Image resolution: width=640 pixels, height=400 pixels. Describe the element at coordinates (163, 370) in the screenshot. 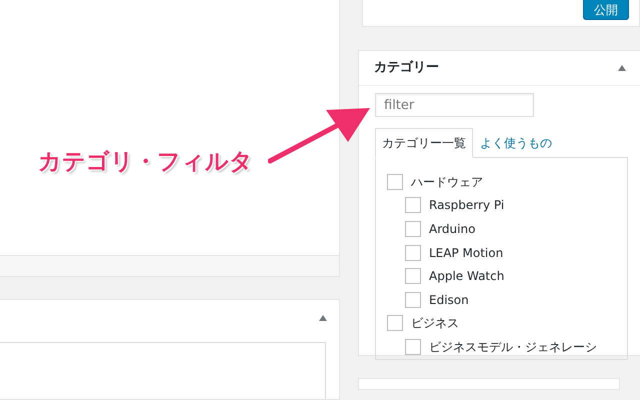

I see `text-area` at that location.